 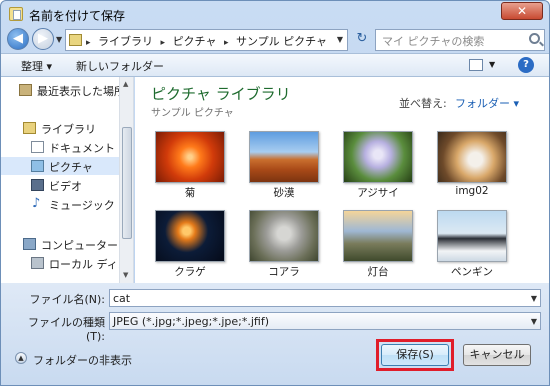 What do you see at coordinates (522, 11) in the screenshot?
I see `close-button: ✕` at bounding box center [522, 11].